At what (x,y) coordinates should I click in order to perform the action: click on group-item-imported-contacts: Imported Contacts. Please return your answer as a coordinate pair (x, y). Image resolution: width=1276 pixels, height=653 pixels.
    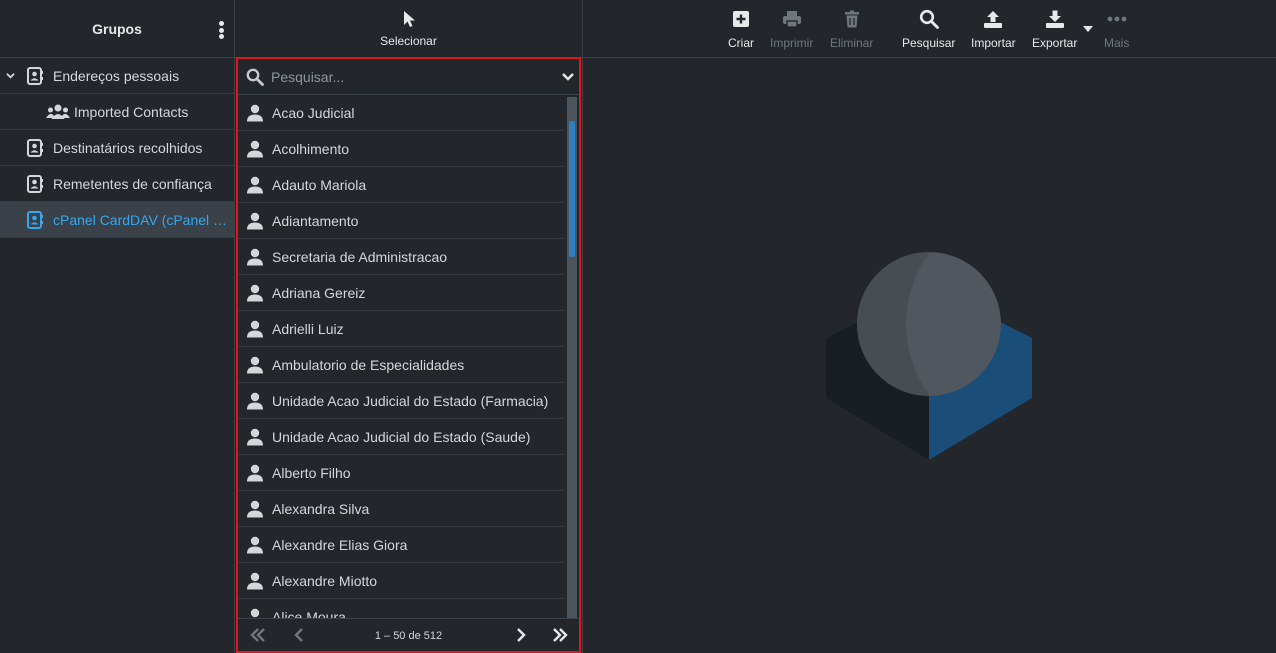
    Looking at the image, I should click on (117, 112).